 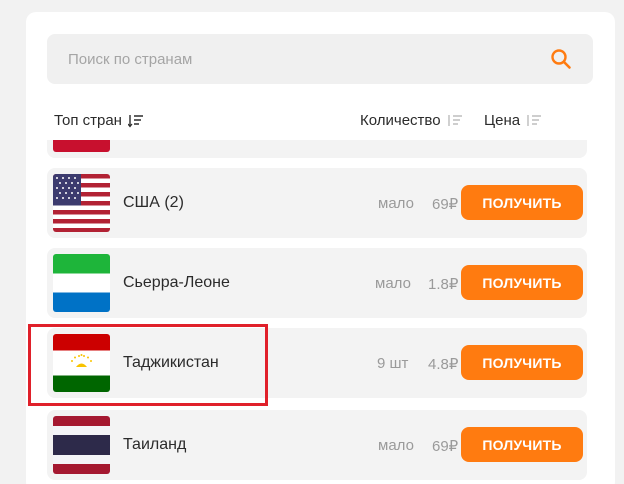 I want to click on list-item: Таиланд мало 69₽ ПОЛУЧИТЬ, so click(x=317, y=445).